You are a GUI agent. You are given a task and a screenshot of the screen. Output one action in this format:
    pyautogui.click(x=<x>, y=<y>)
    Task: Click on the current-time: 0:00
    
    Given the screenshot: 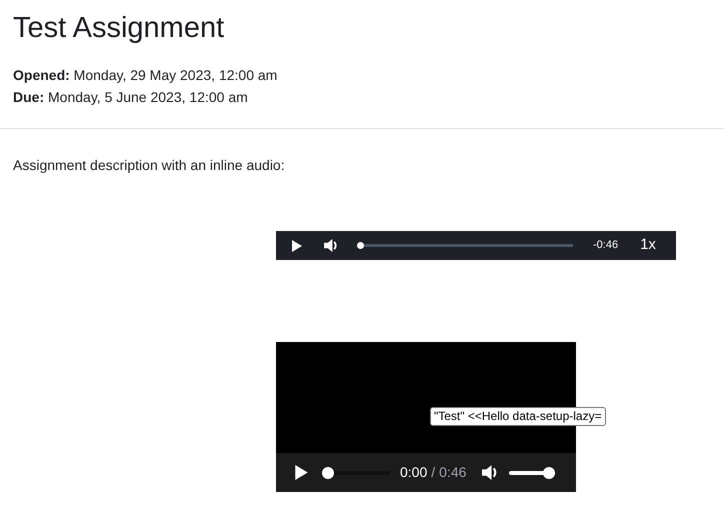 What is the action you would take?
    pyautogui.click(x=414, y=472)
    